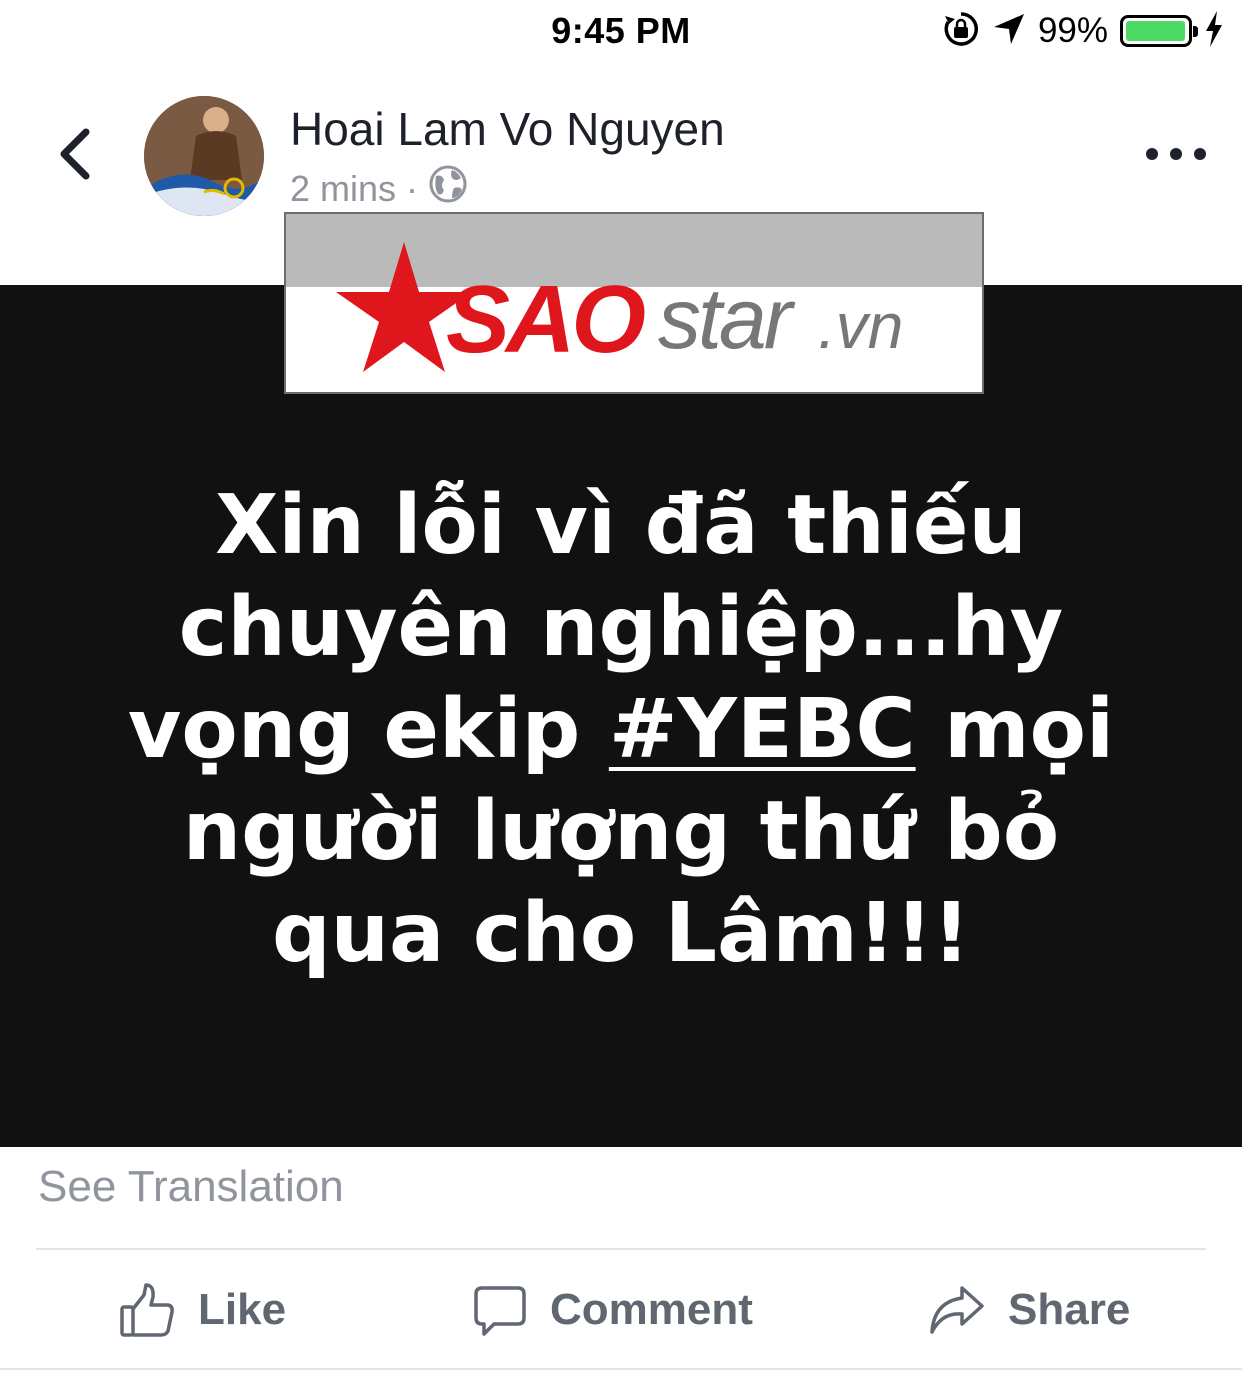 This screenshot has width=1242, height=1376. What do you see at coordinates (1015, 729) in the screenshot?
I see `post-text-fragment: mọi` at bounding box center [1015, 729].